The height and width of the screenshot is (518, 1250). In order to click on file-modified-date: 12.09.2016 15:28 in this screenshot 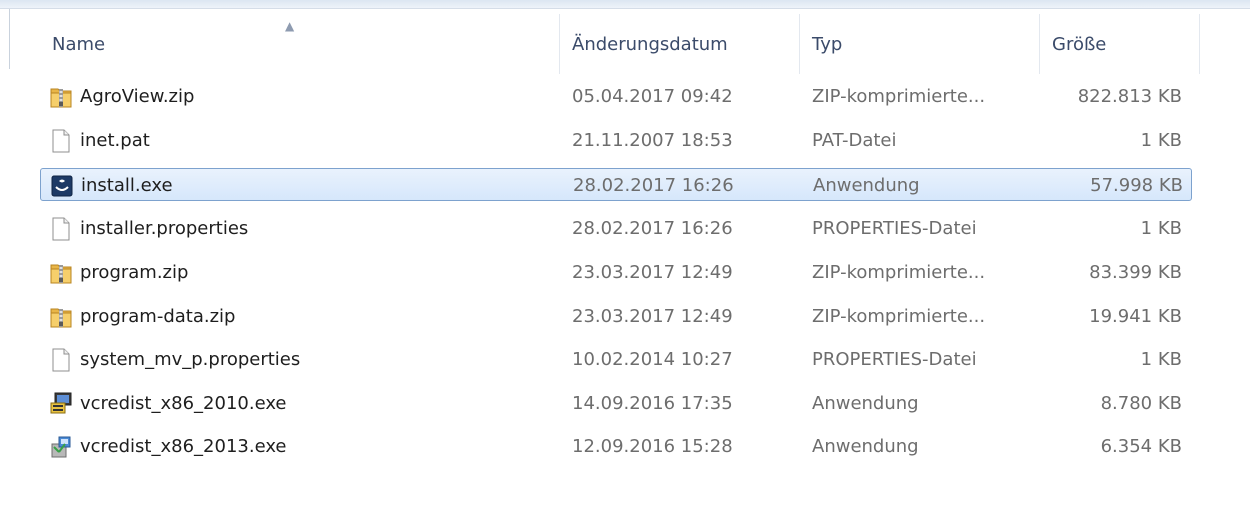, I will do `click(652, 446)`.